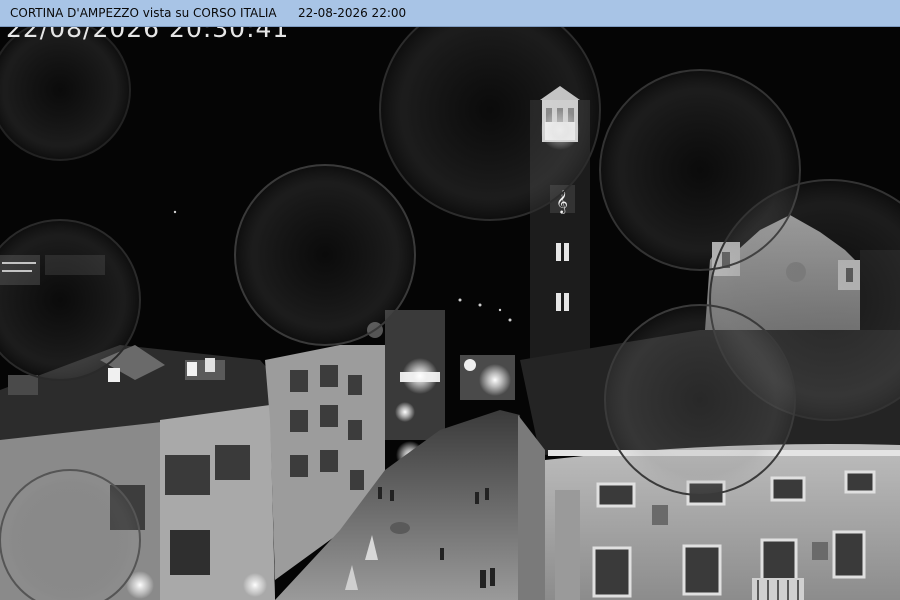 The width and height of the screenshot is (900, 600). I want to click on webcam-title: CORTINA D'AMPEZZO vista su CORSO ITALIA, so click(143, 13).